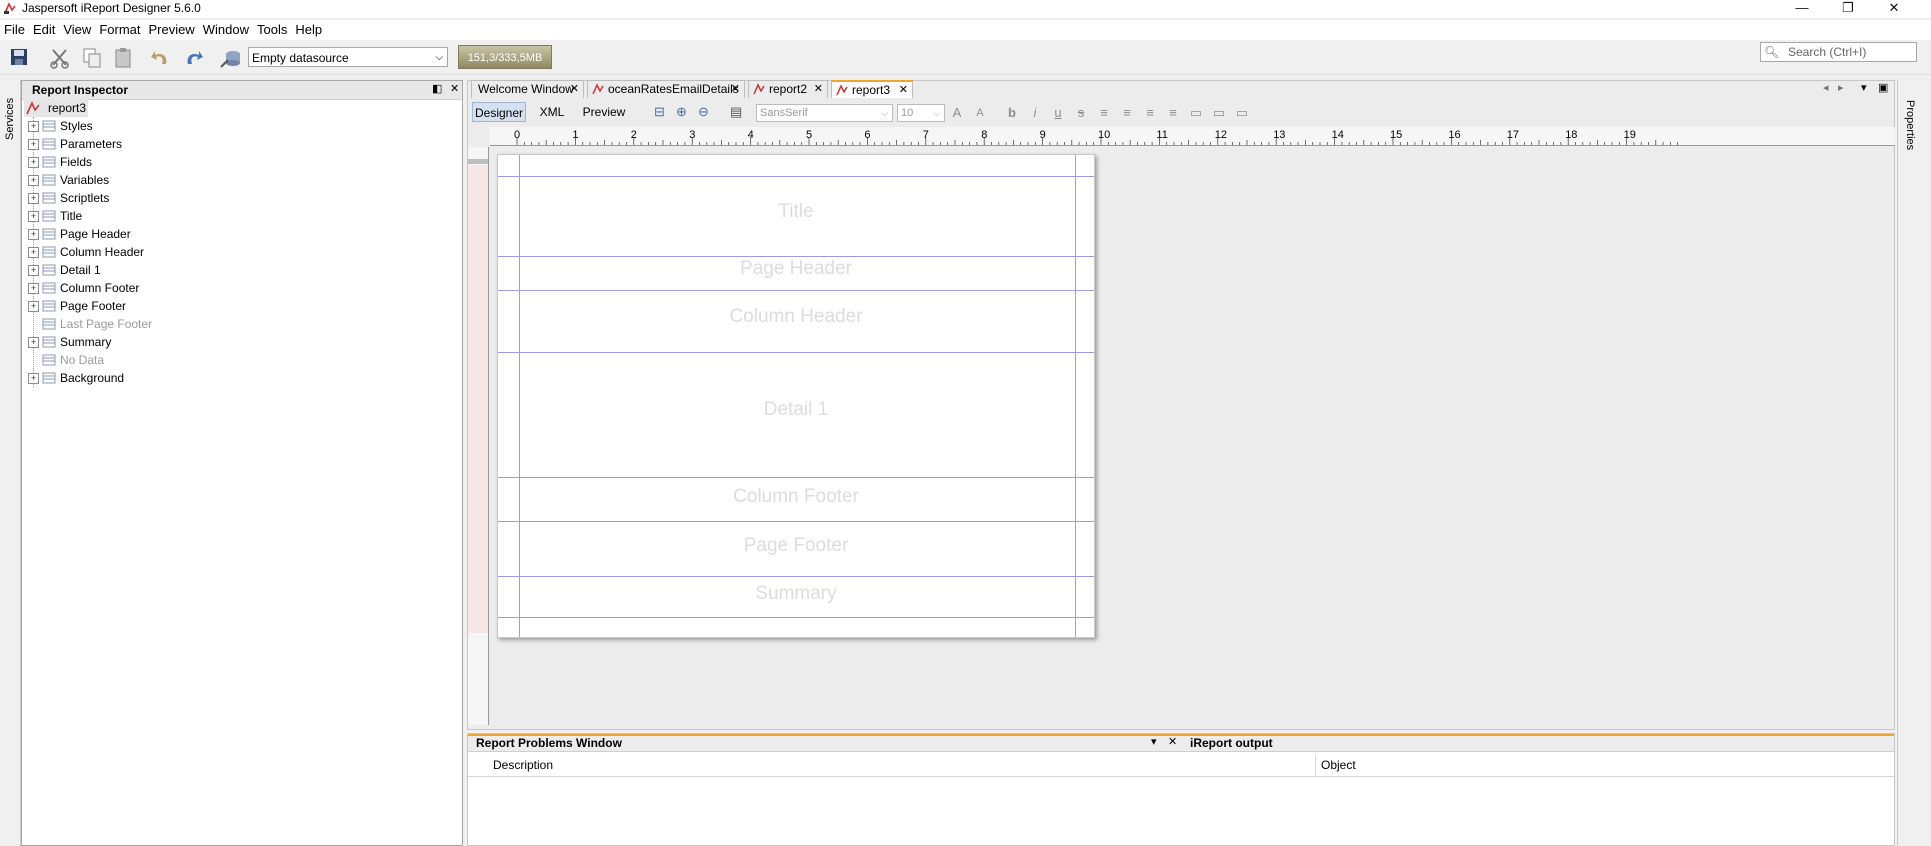  I want to click on font-size-select: 10 ⌵, so click(921, 113).